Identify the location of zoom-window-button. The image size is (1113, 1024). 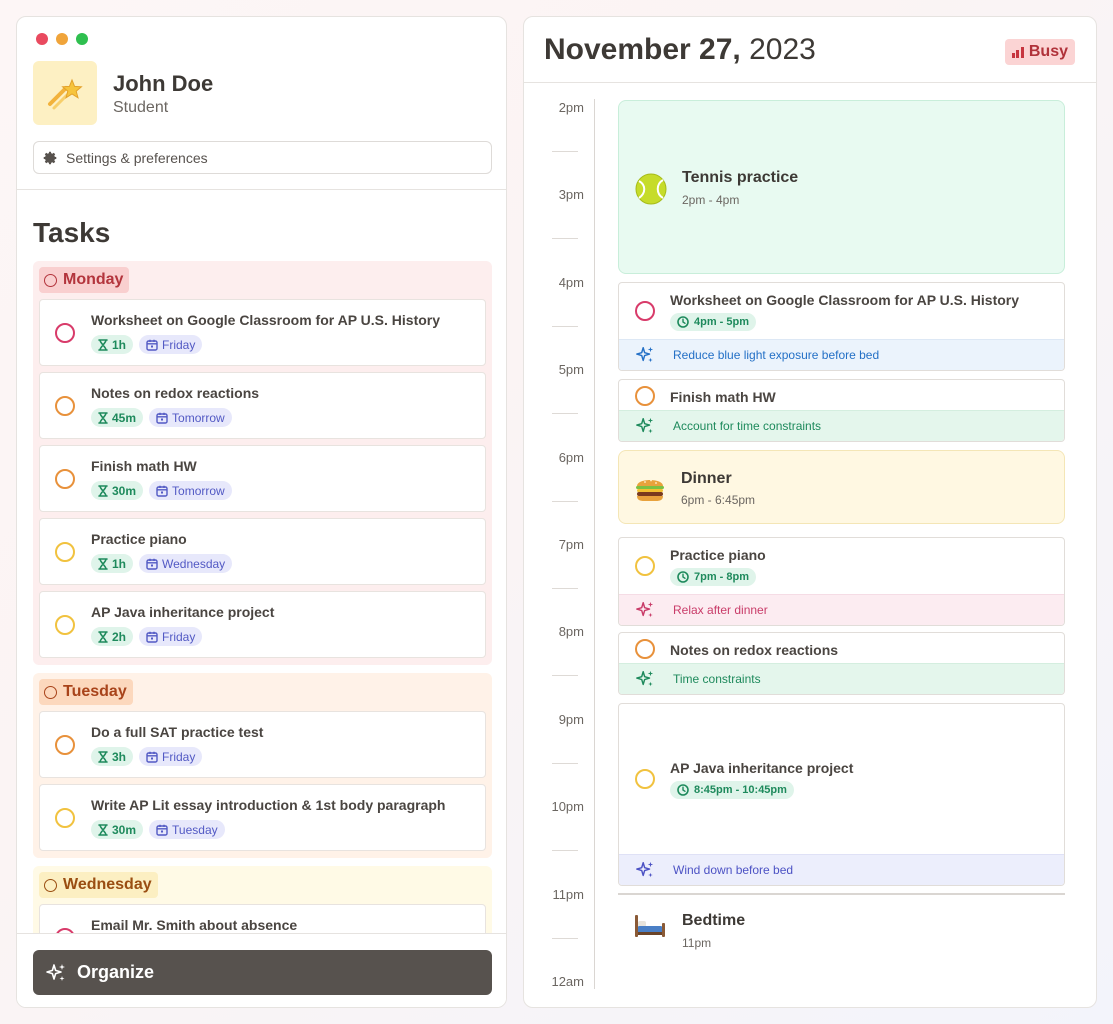
(82, 39).